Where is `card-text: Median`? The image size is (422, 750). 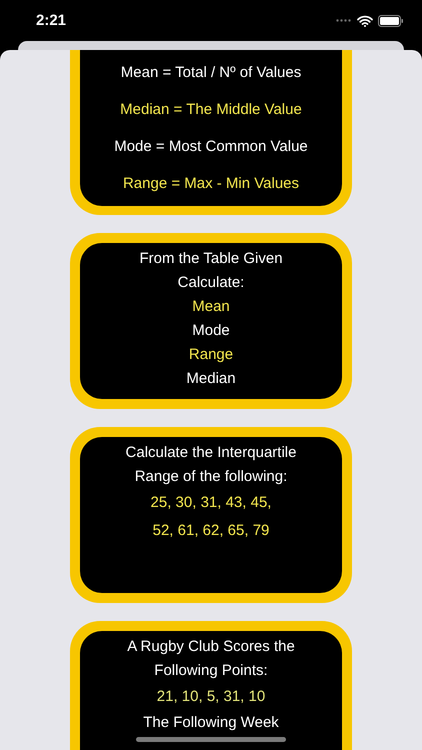
card-text: Median is located at coordinates (211, 379).